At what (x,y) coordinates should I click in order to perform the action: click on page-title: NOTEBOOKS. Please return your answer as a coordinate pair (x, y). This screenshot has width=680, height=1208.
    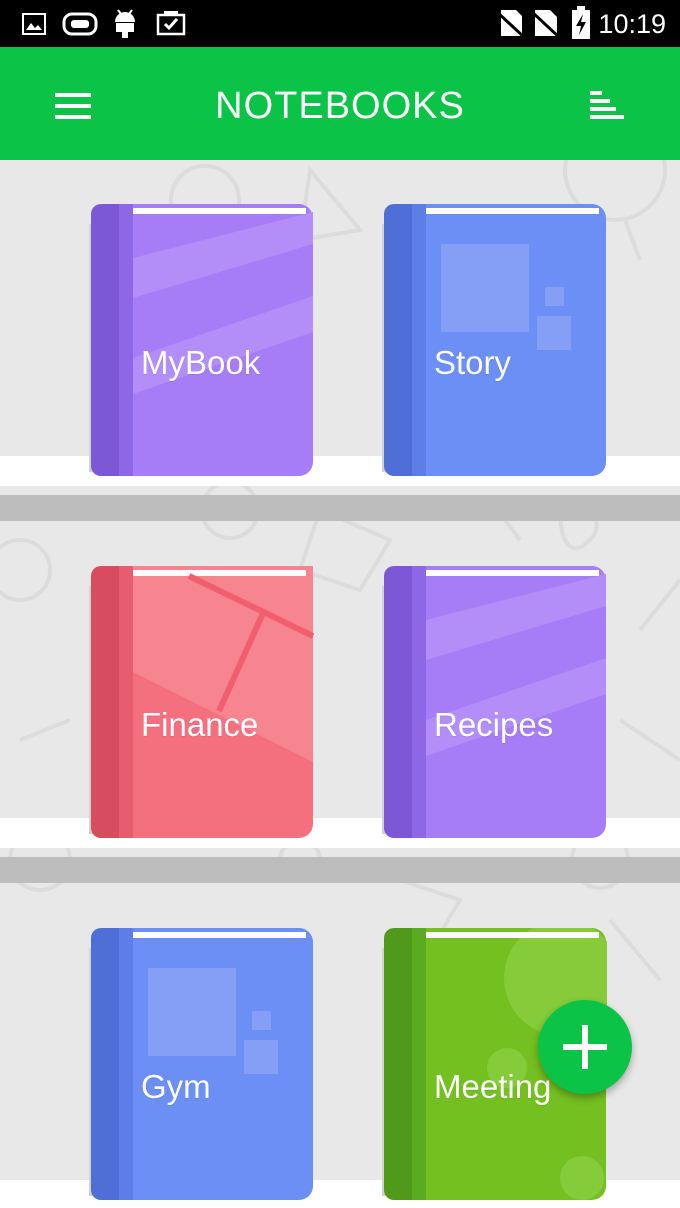
    Looking at the image, I should click on (340, 106).